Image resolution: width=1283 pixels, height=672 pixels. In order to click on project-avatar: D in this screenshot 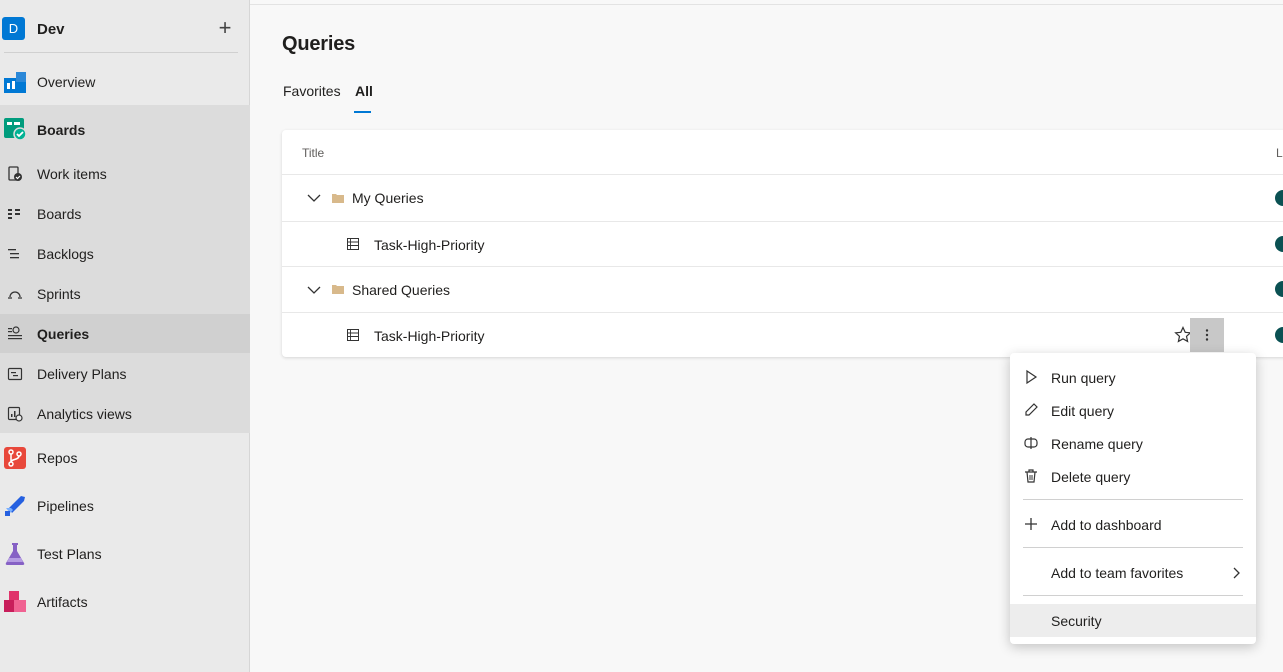, I will do `click(13, 28)`.